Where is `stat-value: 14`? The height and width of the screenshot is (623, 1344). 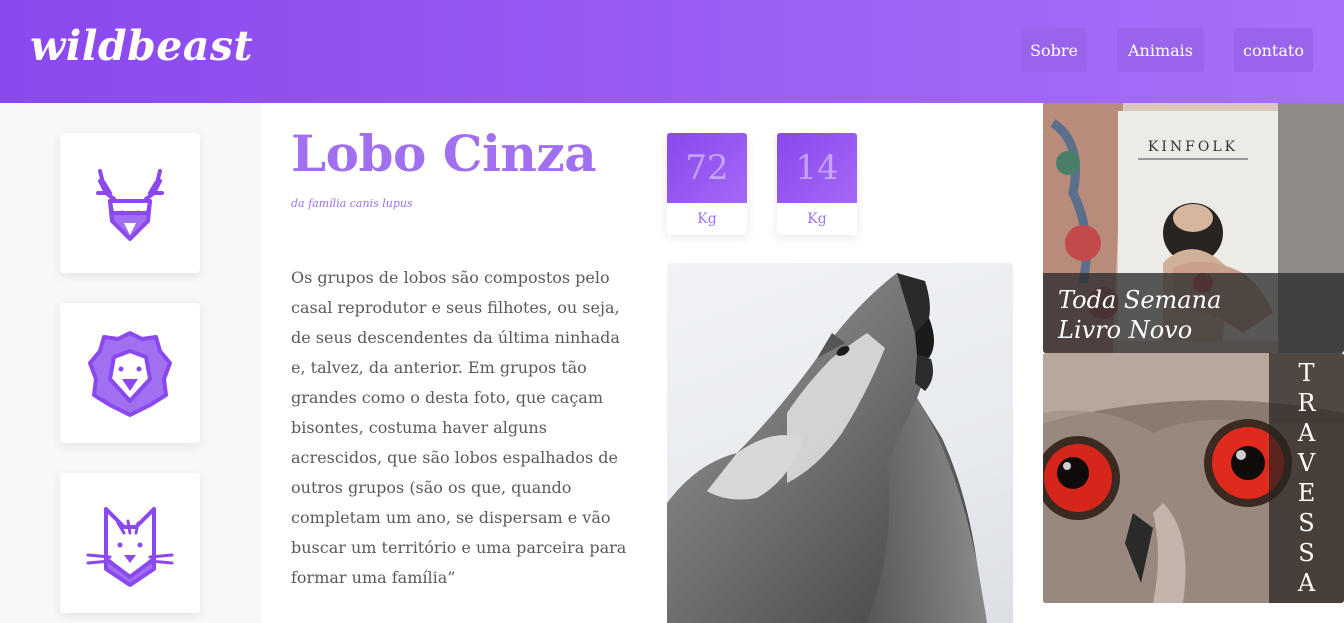 stat-value: 14 is located at coordinates (817, 168).